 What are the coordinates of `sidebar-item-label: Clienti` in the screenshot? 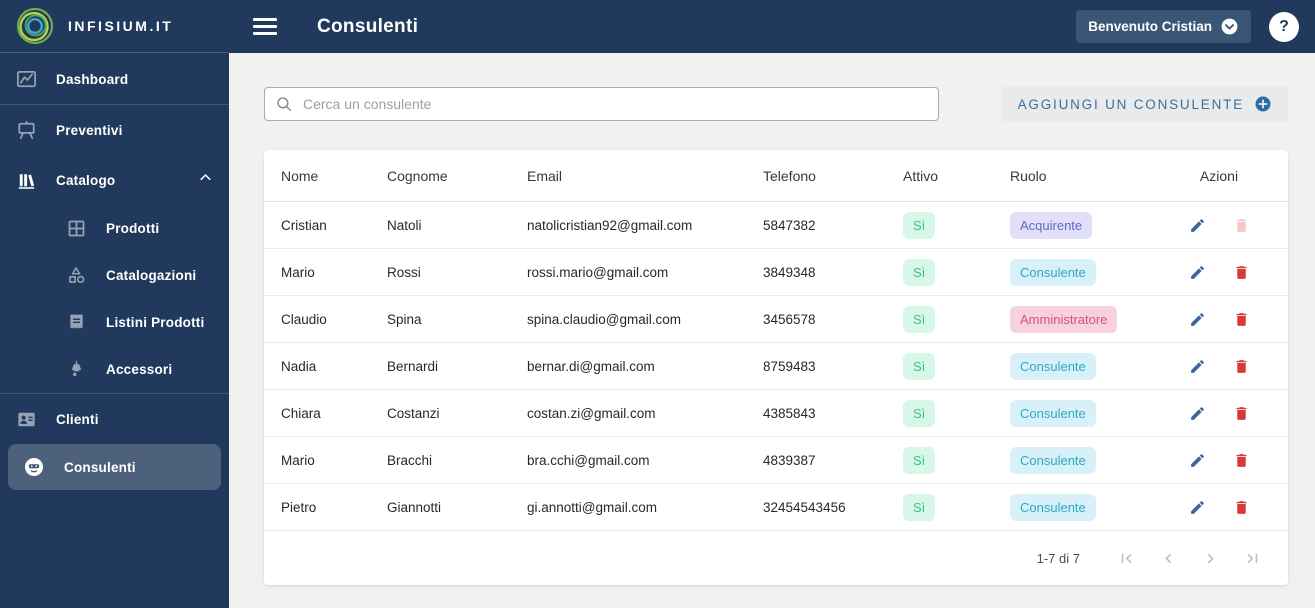 It's located at (77, 419).